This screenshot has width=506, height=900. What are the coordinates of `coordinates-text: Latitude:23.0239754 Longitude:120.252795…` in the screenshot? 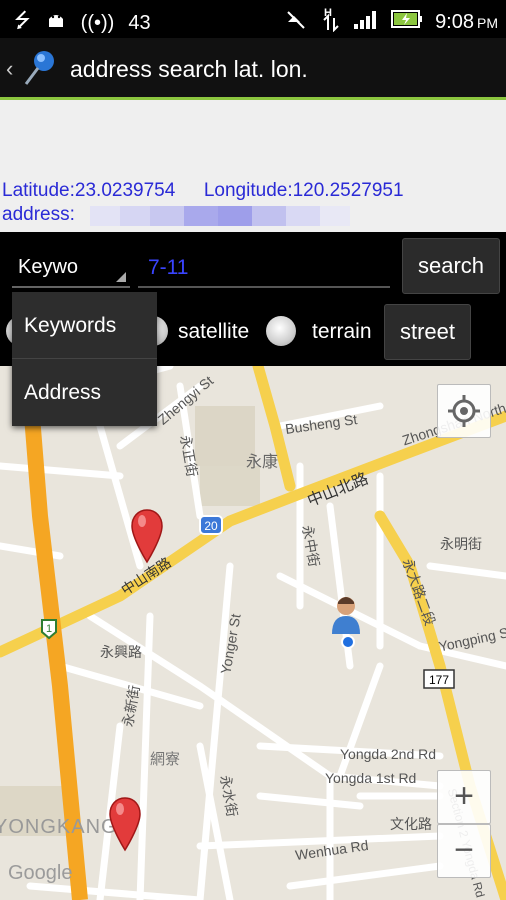 It's located at (203, 190).